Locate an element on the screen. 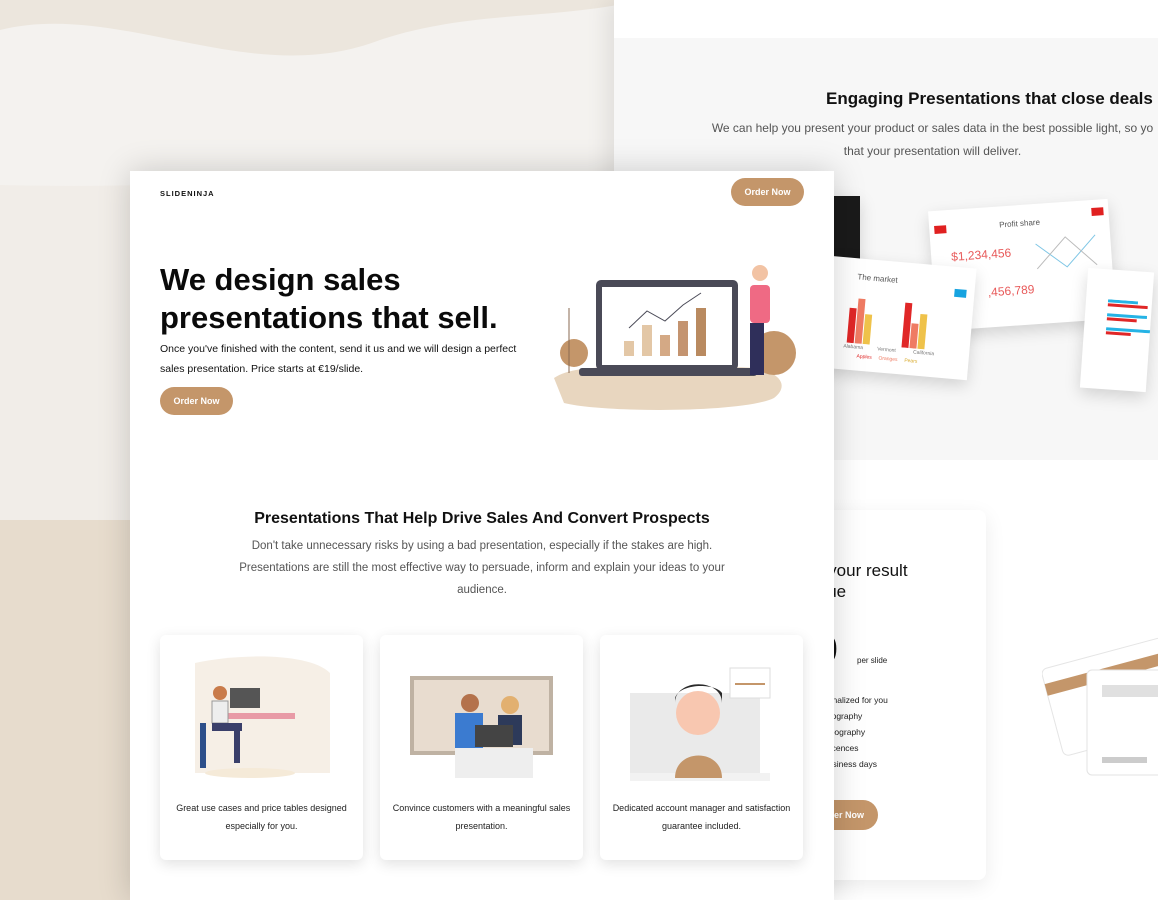 The width and height of the screenshot is (1158, 900). horizontal-bar-slide is located at coordinates (1117, 330).